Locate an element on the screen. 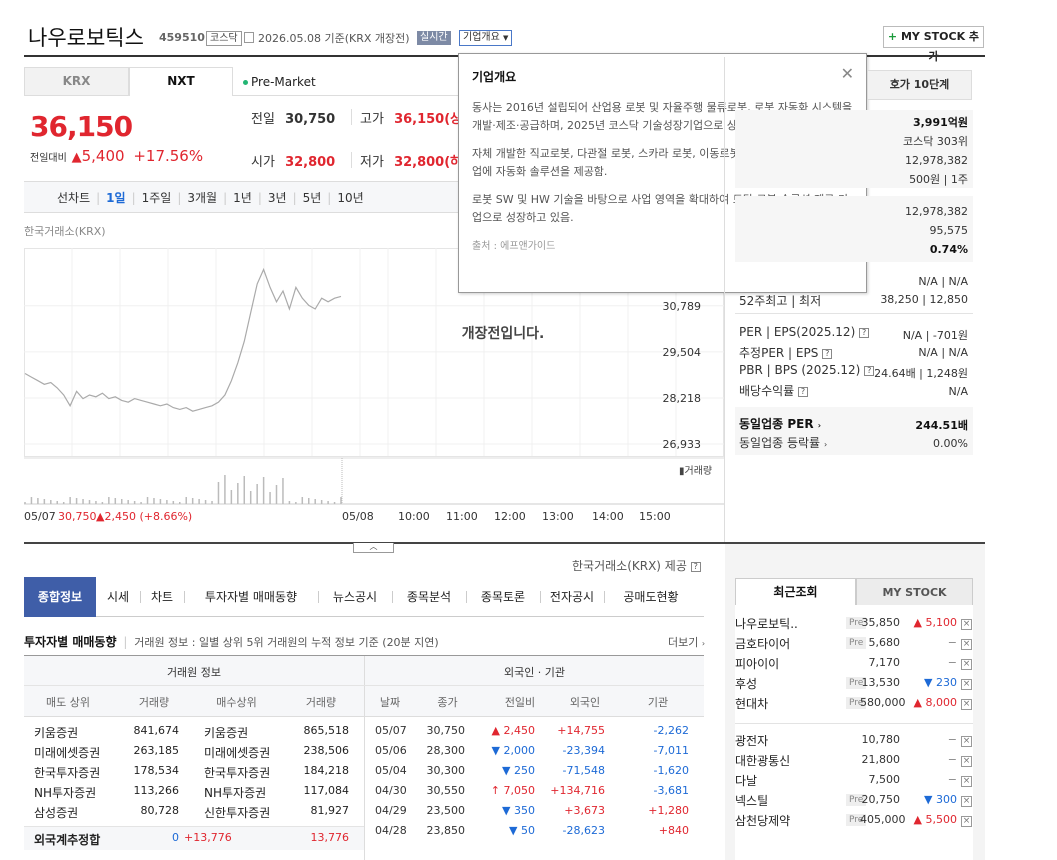 This screenshot has height=860, width=1057. period-tabs: 선차트 | 1일 | 1주일 | 3개월 | 1년 | 3년 | 5년 | 10년 is located at coordinates (213, 197).